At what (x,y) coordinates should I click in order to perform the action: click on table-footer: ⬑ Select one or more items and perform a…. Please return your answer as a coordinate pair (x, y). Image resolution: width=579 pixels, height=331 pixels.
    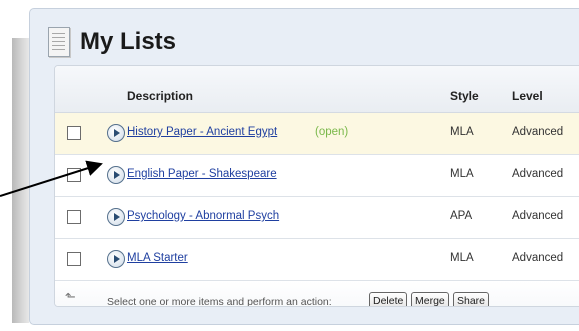
    Looking at the image, I should click on (317, 294).